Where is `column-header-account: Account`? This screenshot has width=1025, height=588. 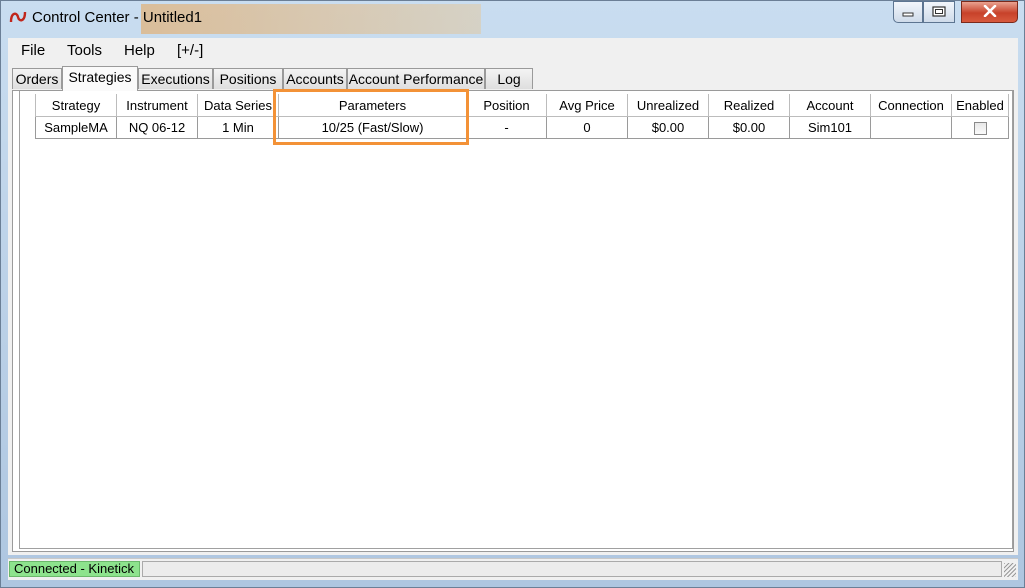
column-header-account: Account is located at coordinates (830, 105).